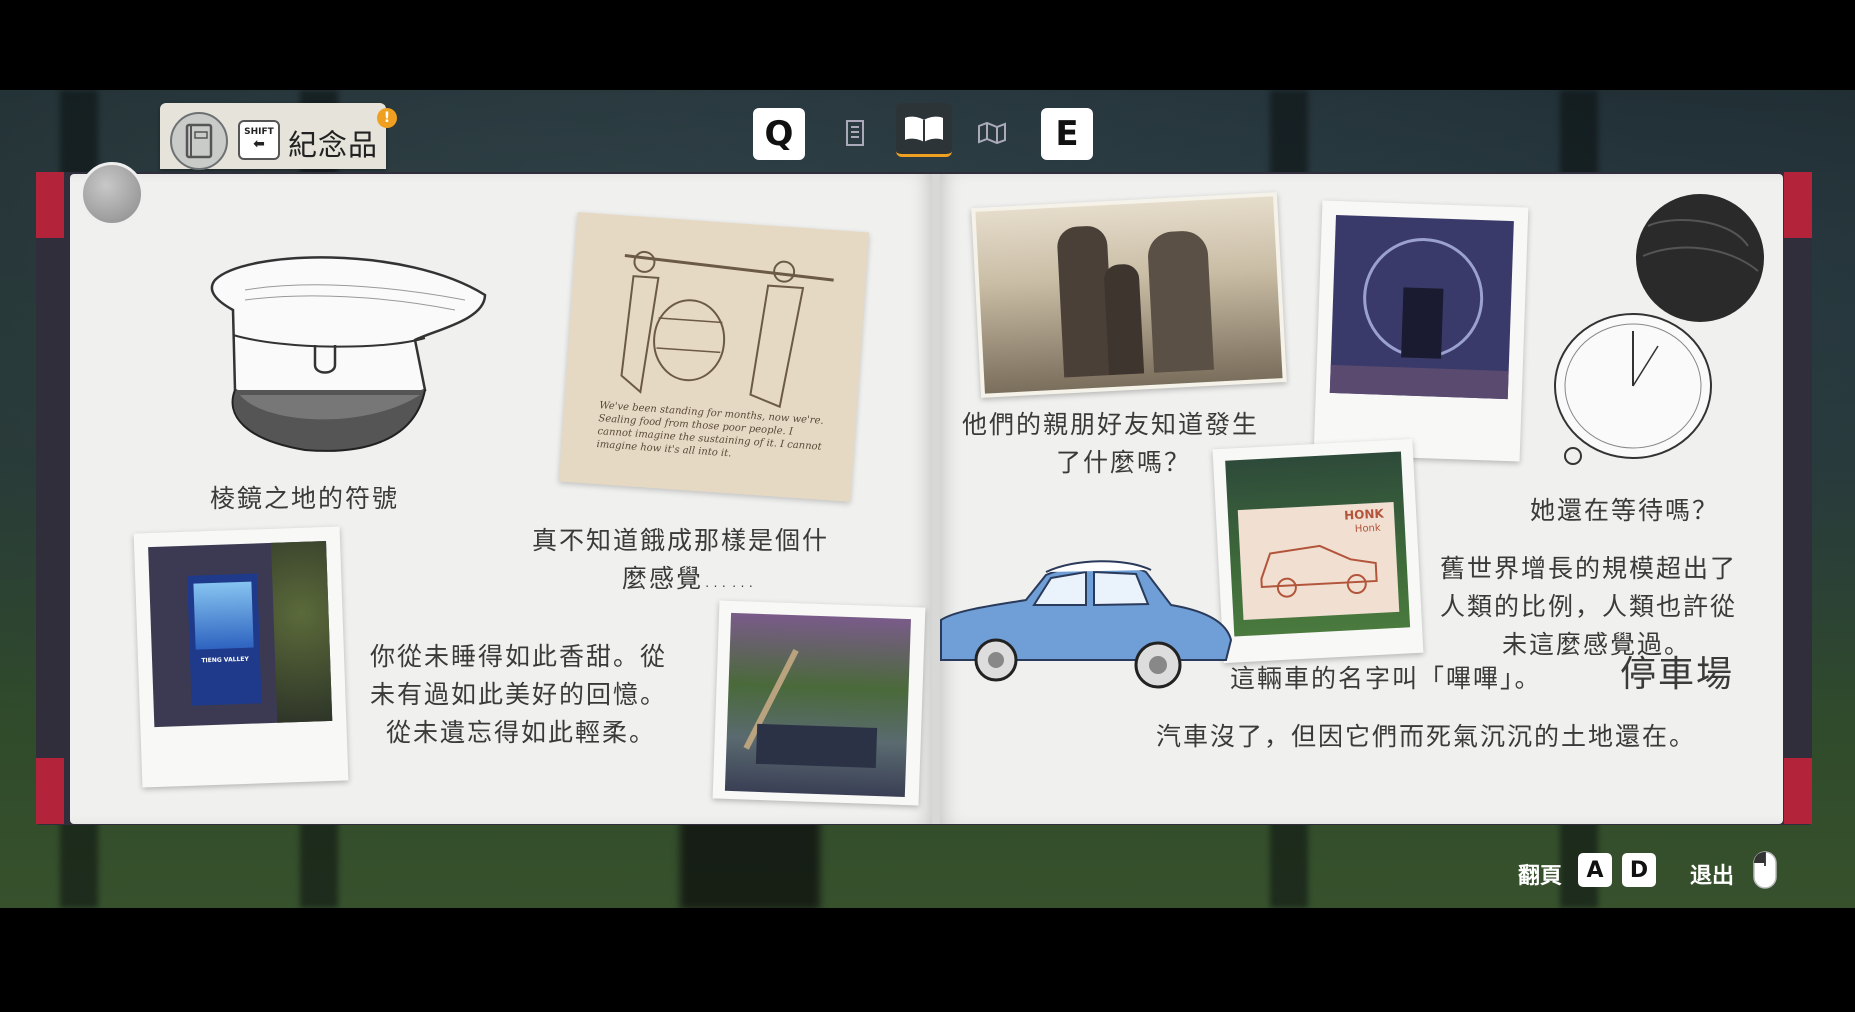 This screenshot has height=1012, width=1855. What do you see at coordinates (521, 732) in the screenshot?
I see `poster-caption-line3: 從未遺忘得如此輕柔。` at bounding box center [521, 732].